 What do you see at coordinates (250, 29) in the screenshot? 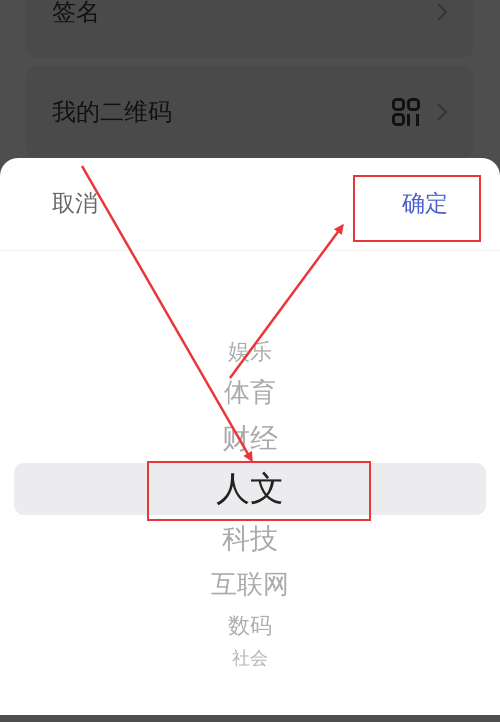
I see `settings-row: 签名` at bounding box center [250, 29].